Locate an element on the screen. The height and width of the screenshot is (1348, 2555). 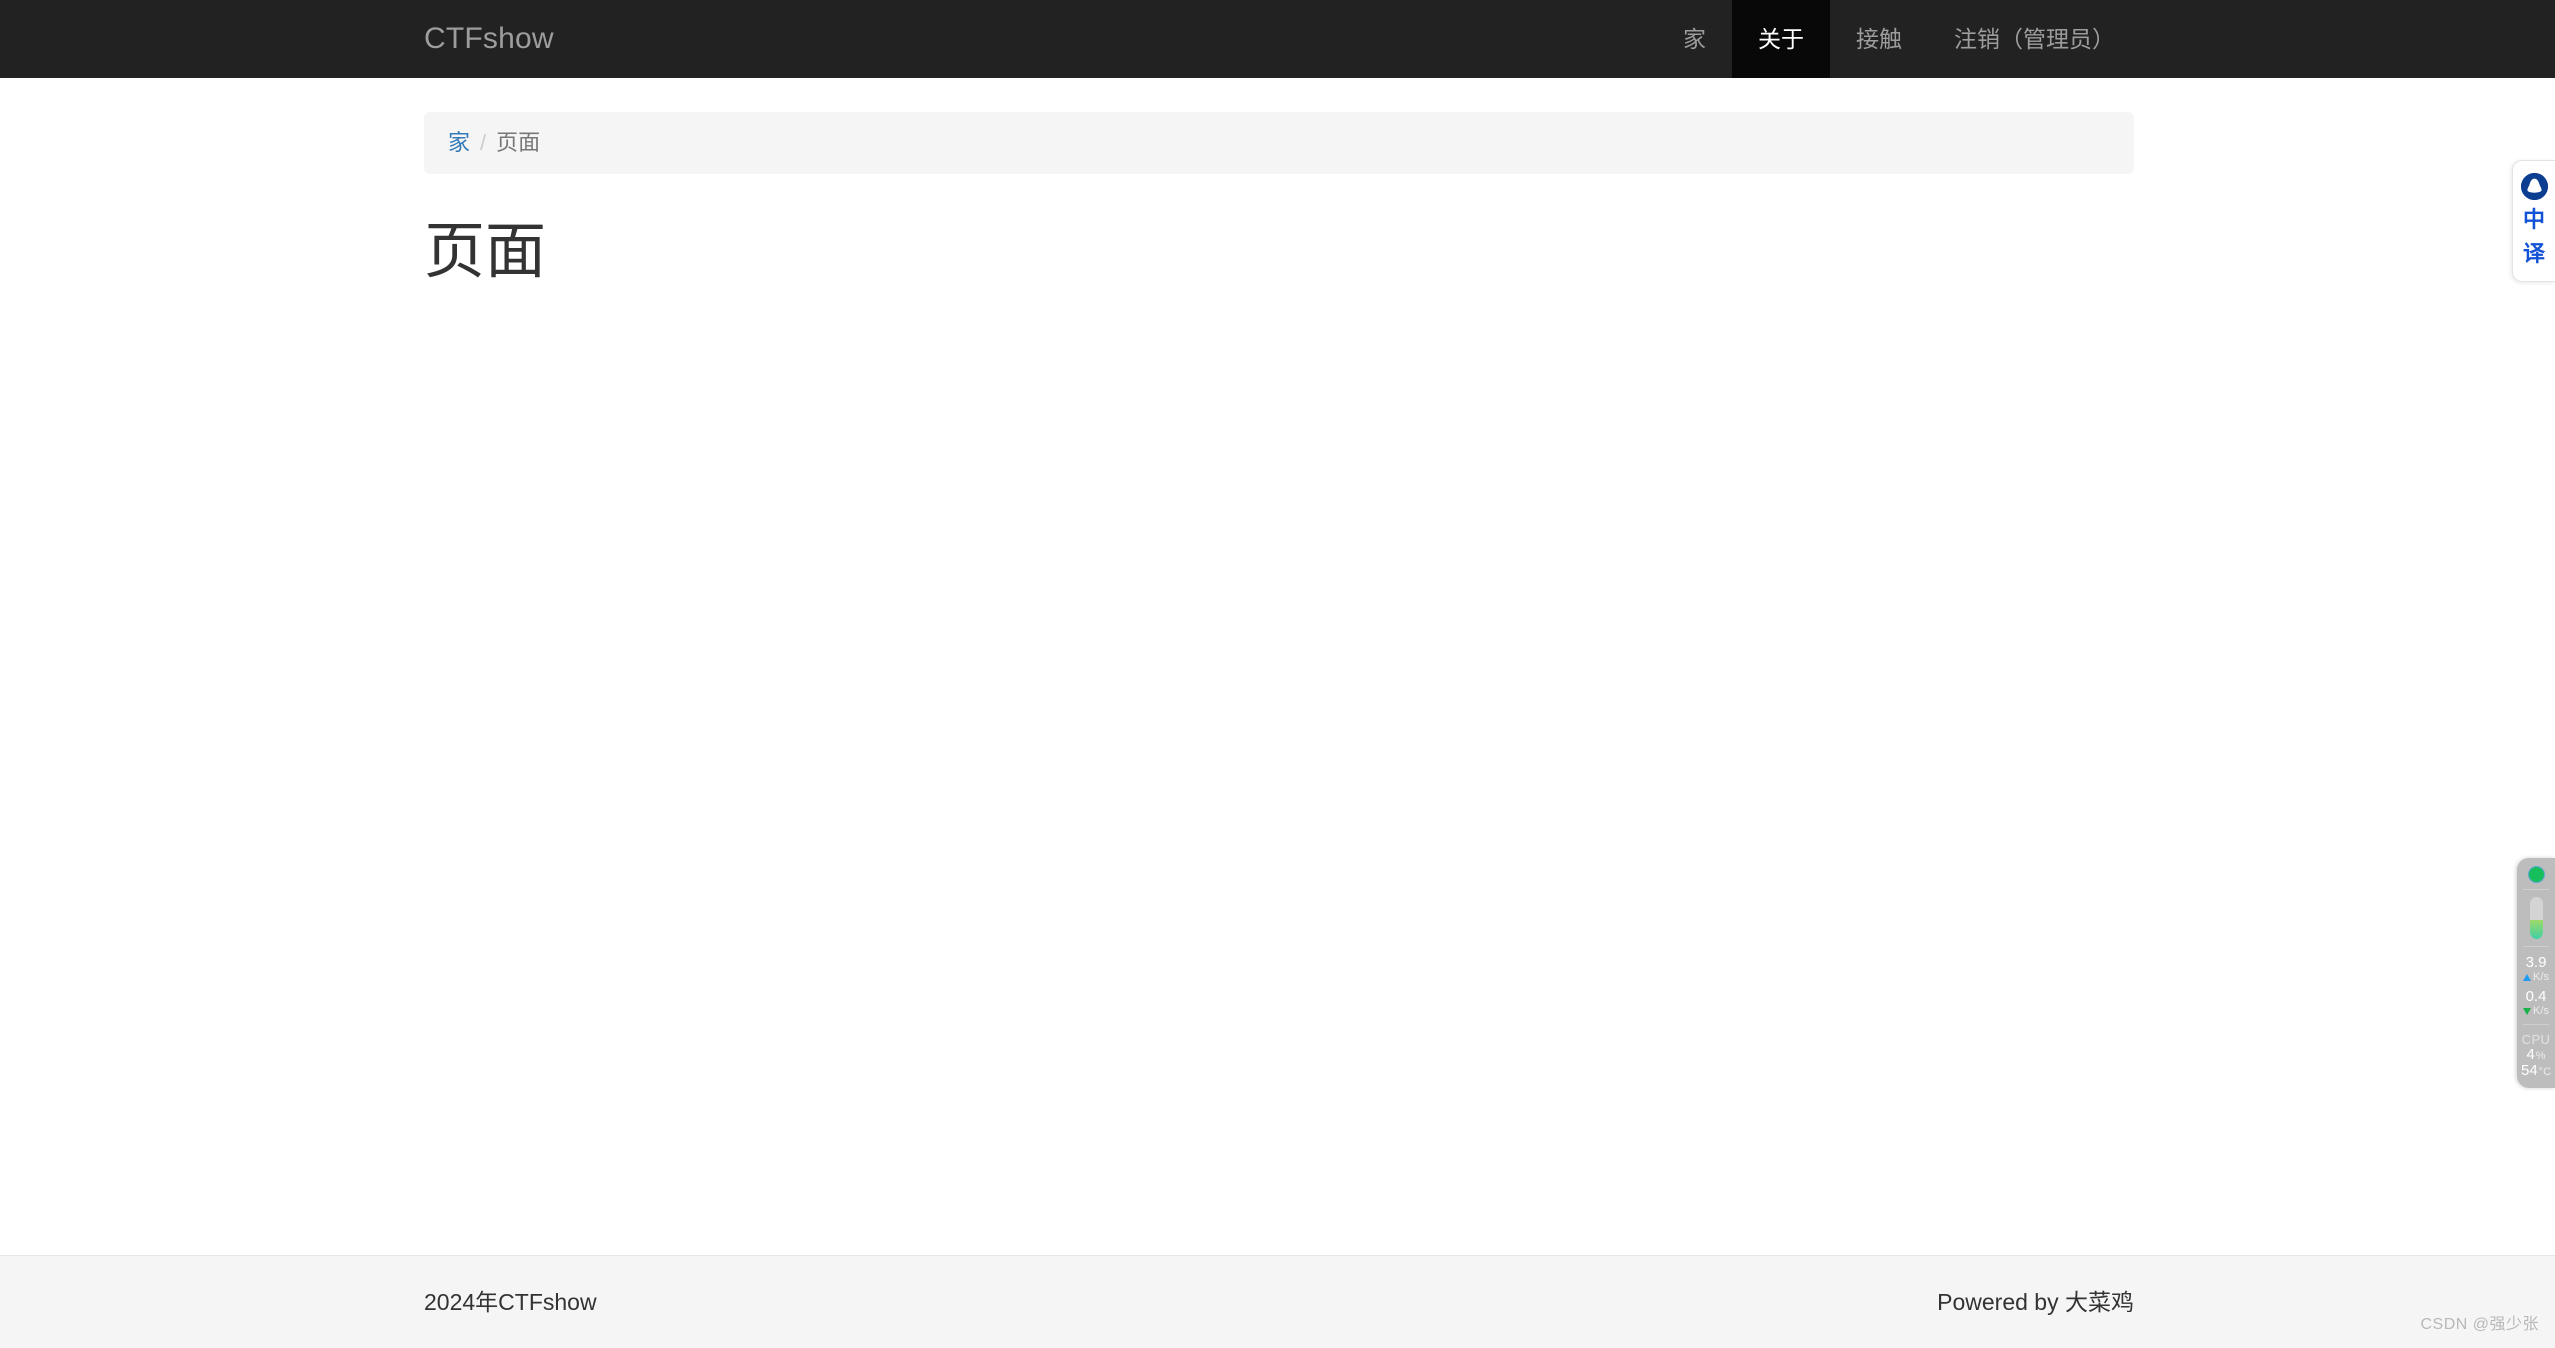
nav-item-logout: 注销（管理员） is located at coordinates (2034, 39).